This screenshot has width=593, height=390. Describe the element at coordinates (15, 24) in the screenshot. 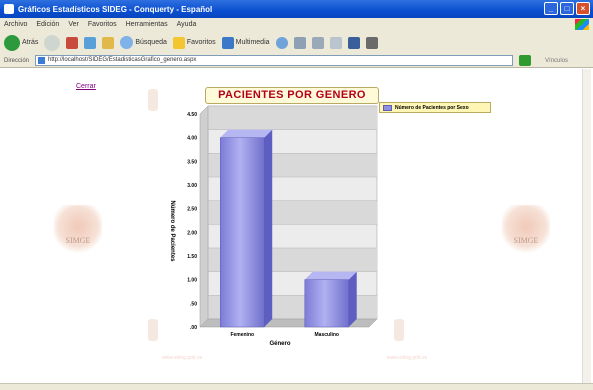

I see `menu-item-archivo: Archivo` at that location.